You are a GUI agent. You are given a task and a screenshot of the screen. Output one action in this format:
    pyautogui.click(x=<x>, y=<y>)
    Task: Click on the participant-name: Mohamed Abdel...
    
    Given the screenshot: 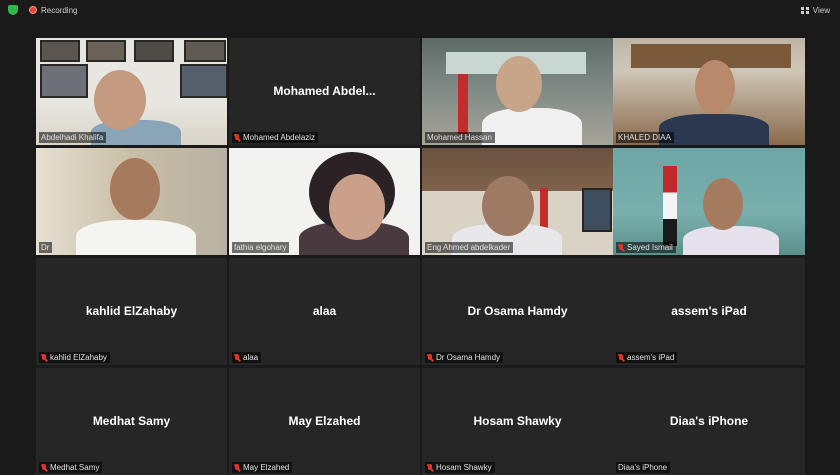 What is the action you would take?
    pyautogui.click(x=324, y=91)
    